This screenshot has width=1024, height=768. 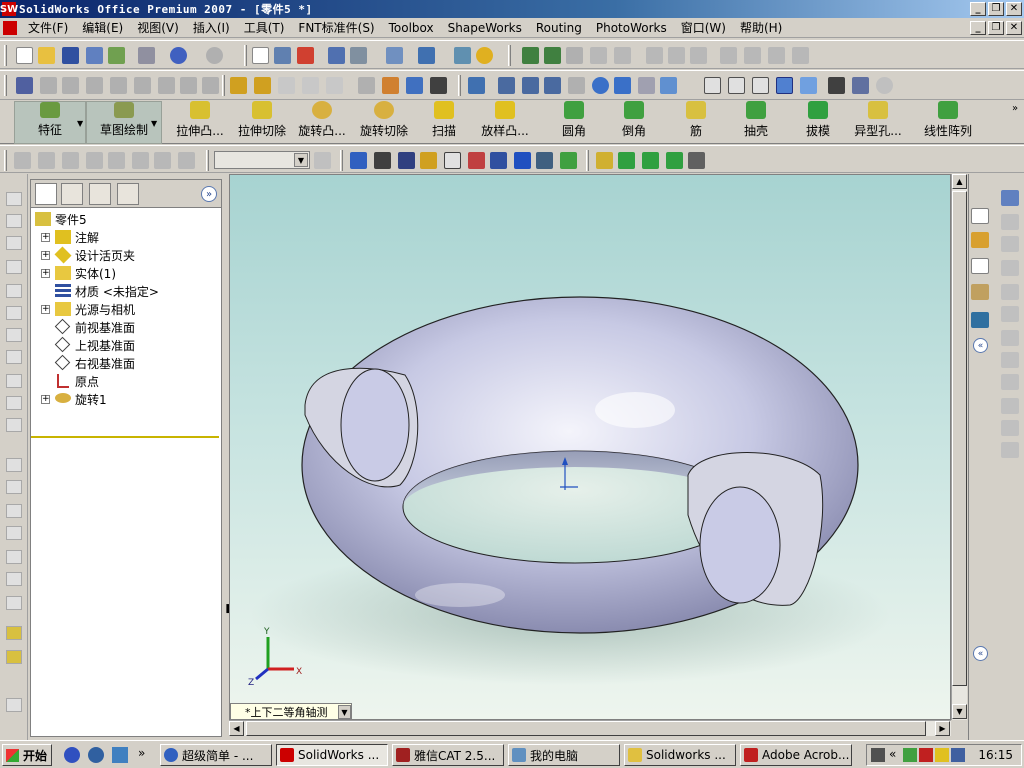 I want to click on options-icon, so click(x=336, y=55).